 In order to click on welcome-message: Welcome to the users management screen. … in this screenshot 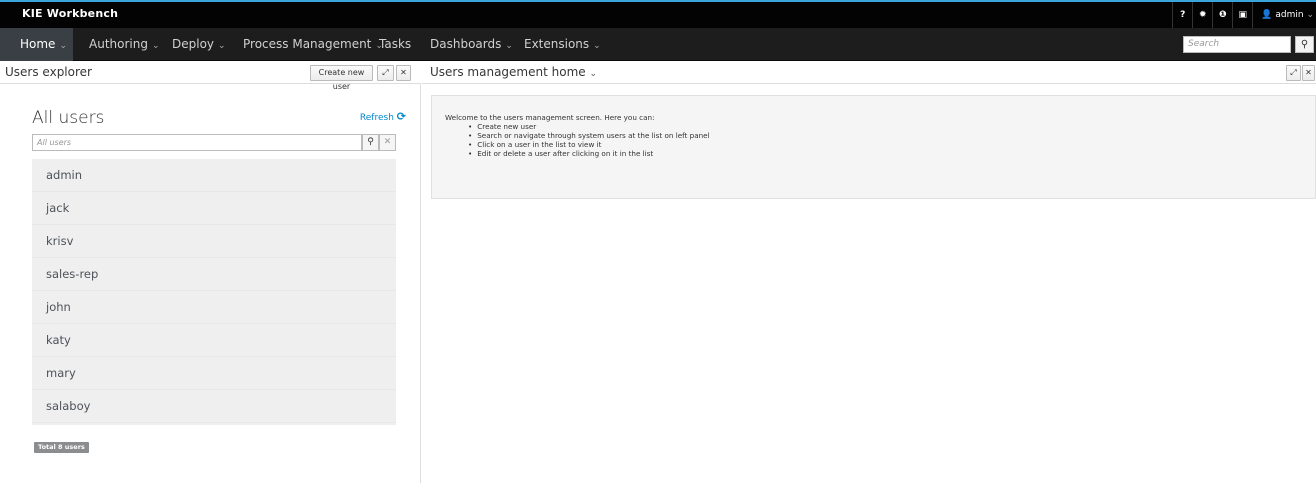, I will do `click(873, 147)`.